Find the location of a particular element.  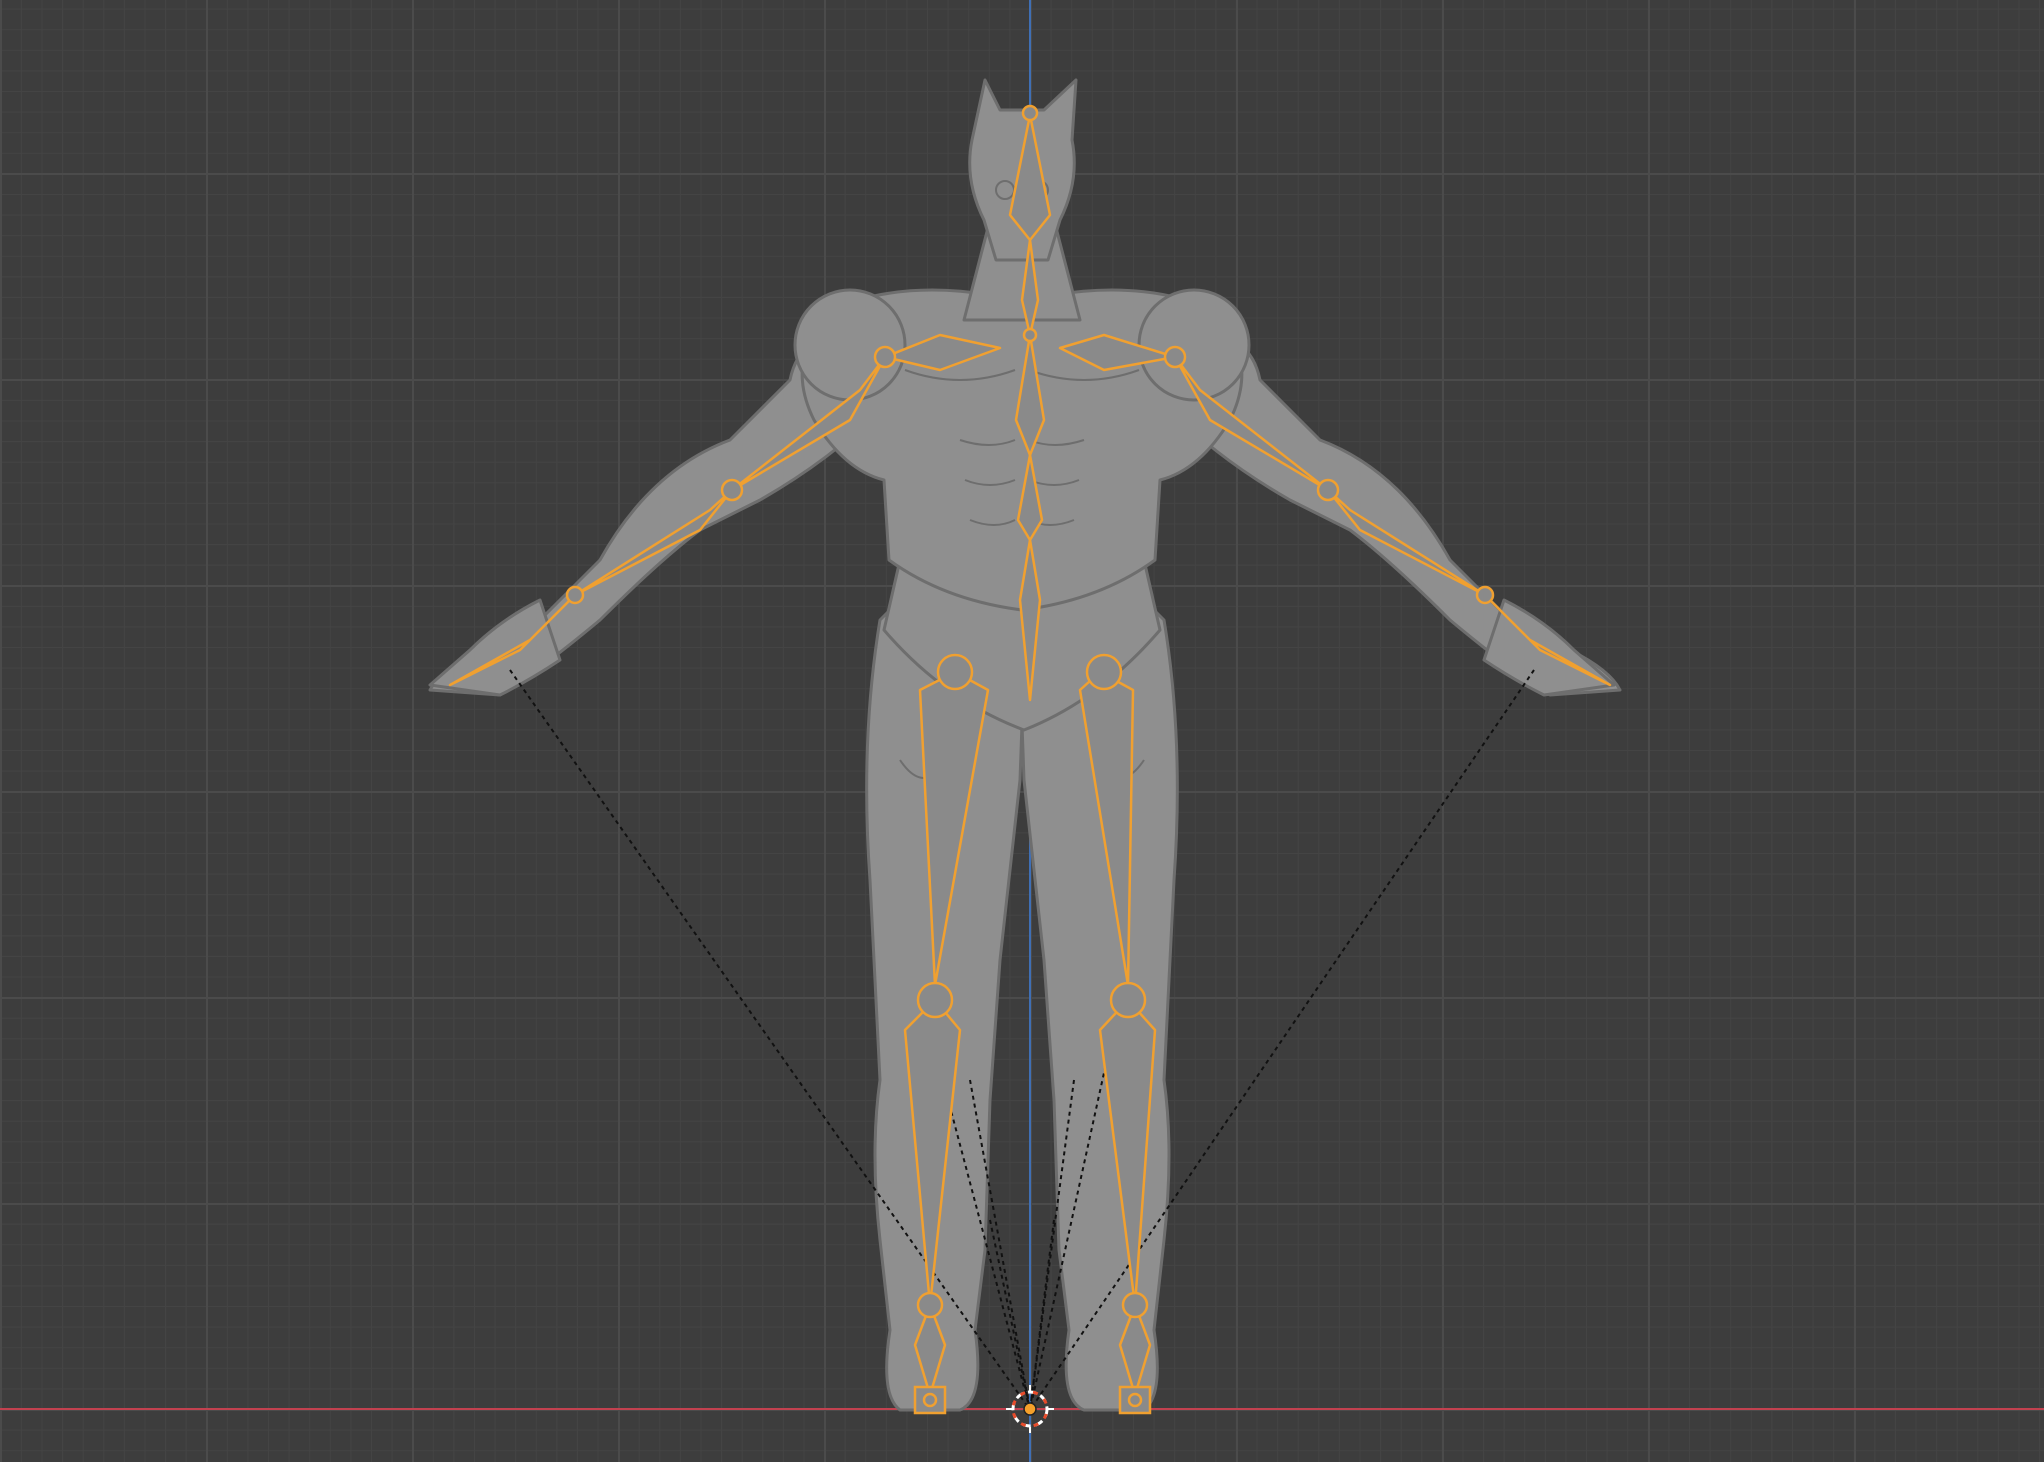

joint-hip-left is located at coordinates (955, 672).